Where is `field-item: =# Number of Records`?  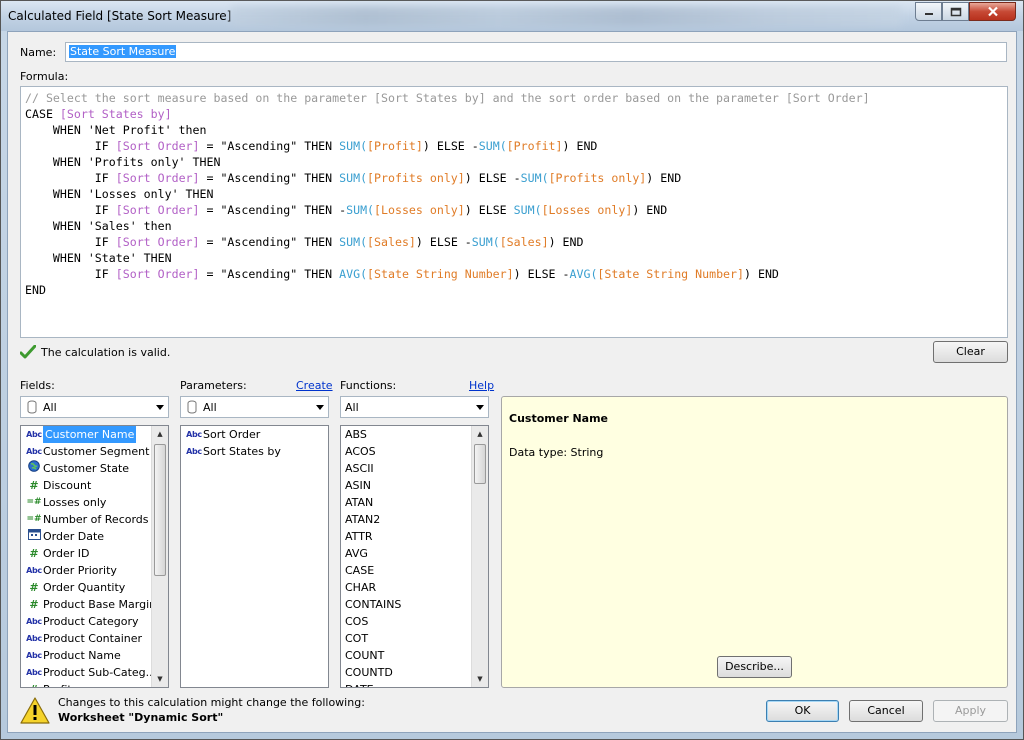 field-item: =# Number of Records is located at coordinates (94, 519).